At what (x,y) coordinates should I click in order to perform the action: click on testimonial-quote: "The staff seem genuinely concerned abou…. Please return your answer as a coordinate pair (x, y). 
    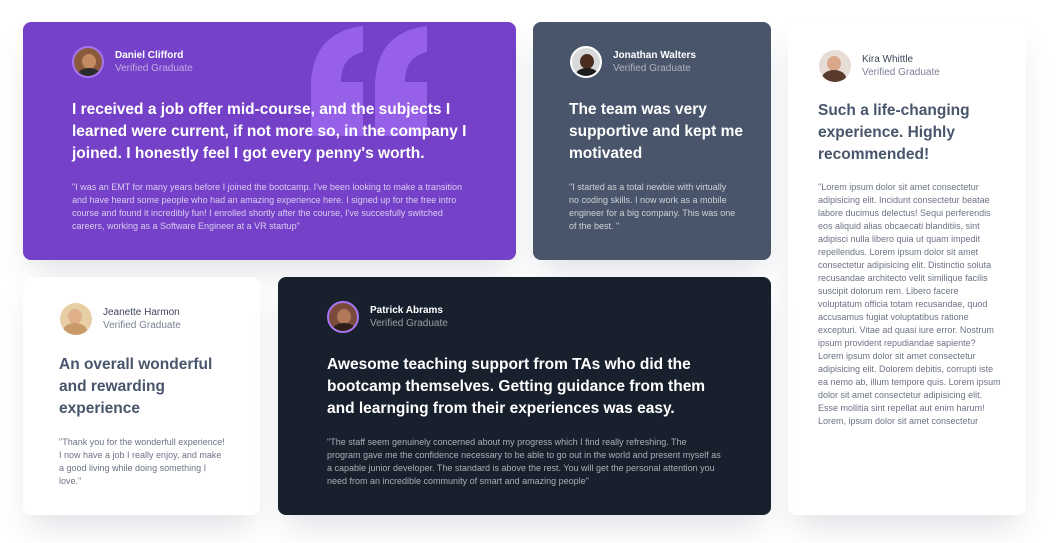
    Looking at the image, I should click on (524, 461).